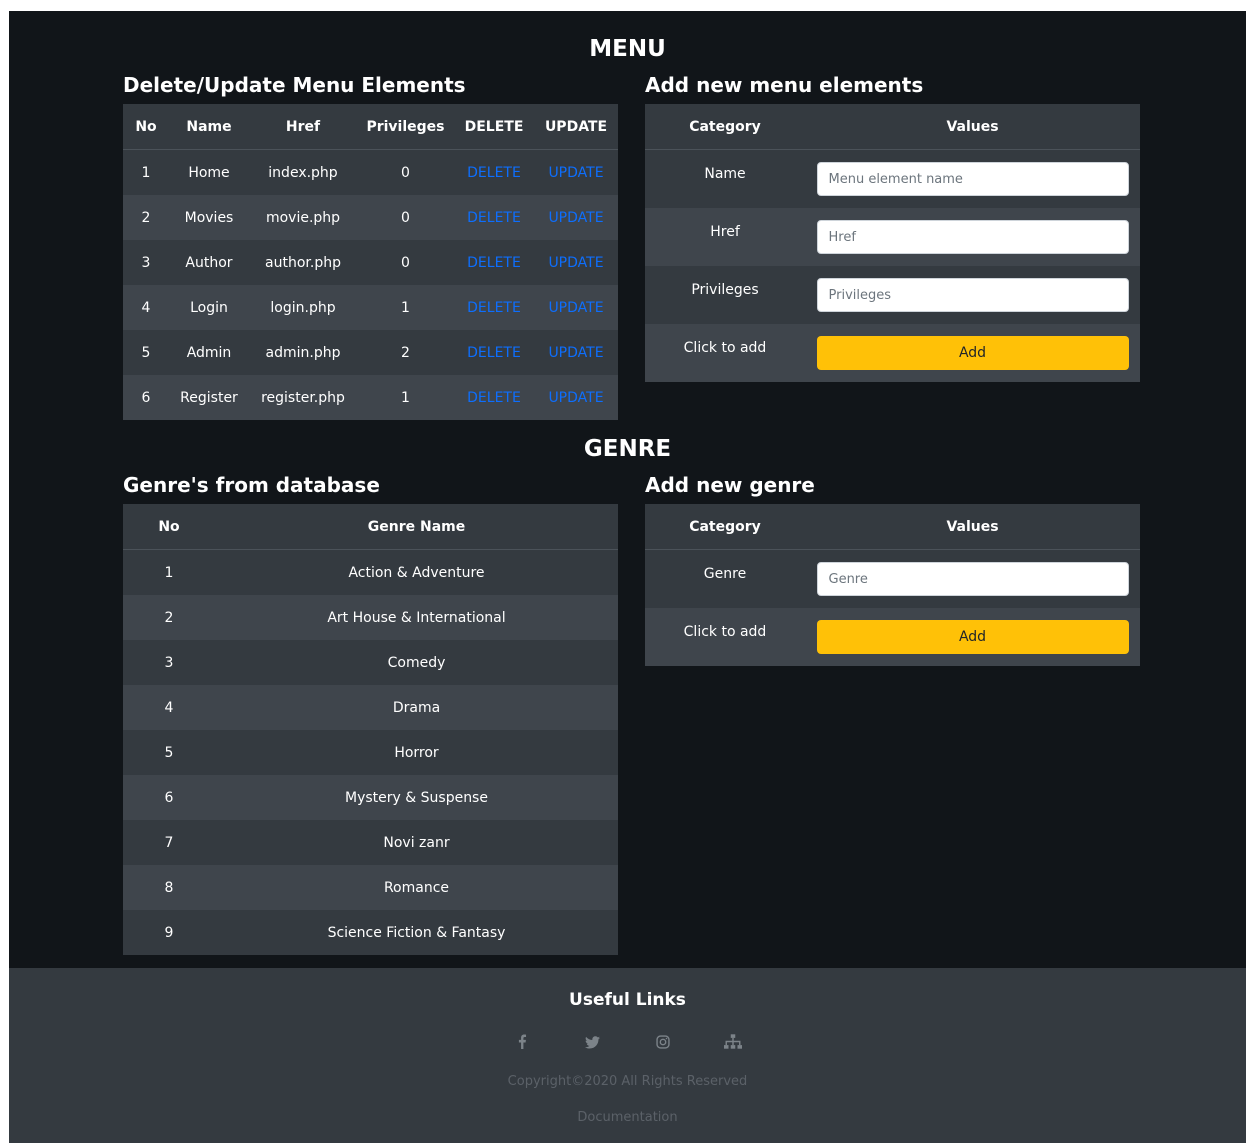 The height and width of the screenshot is (1143, 1246). Describe the element at coordinates (725, 127) in the screenshot. I see `column-header: Category` at that location.